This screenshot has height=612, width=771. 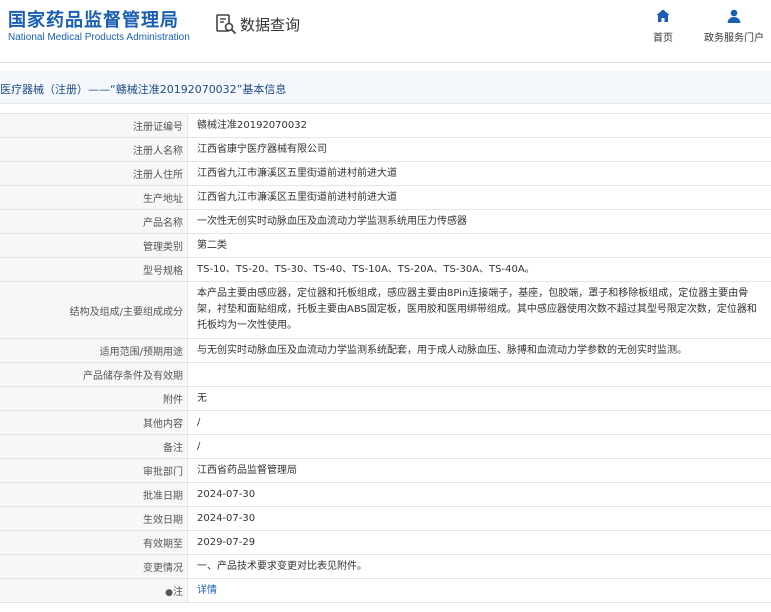 What do you see at coordinates (734, 26) in the screenshot?
I see `nav-service-portal: 政务服务门户` at bounding box center [734, 26].